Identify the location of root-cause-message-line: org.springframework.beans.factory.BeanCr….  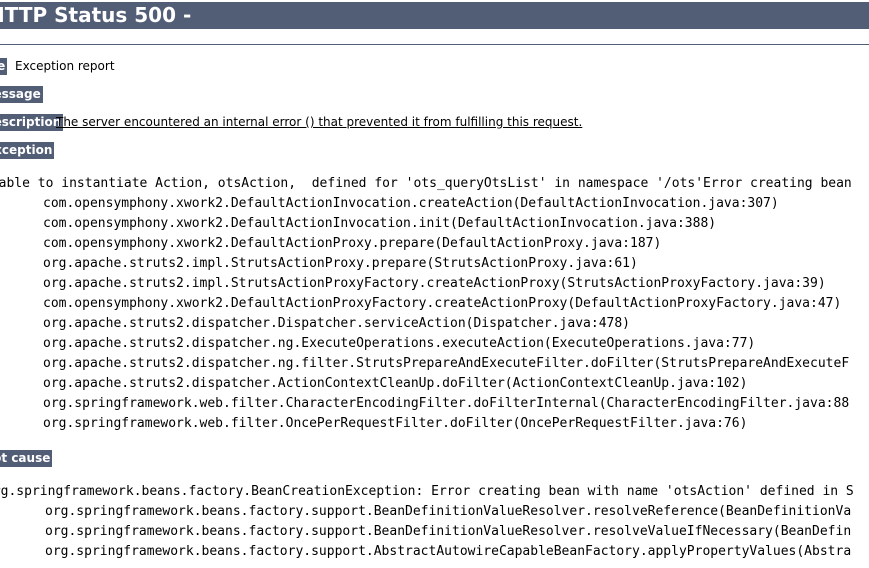
(427, 491).